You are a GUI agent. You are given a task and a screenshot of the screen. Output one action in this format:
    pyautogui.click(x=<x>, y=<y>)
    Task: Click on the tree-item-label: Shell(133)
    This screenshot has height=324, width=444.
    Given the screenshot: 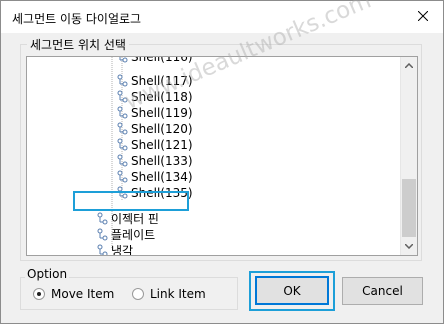 What is the action you would take?
    pyautogui.click(x=162, y=161)
    